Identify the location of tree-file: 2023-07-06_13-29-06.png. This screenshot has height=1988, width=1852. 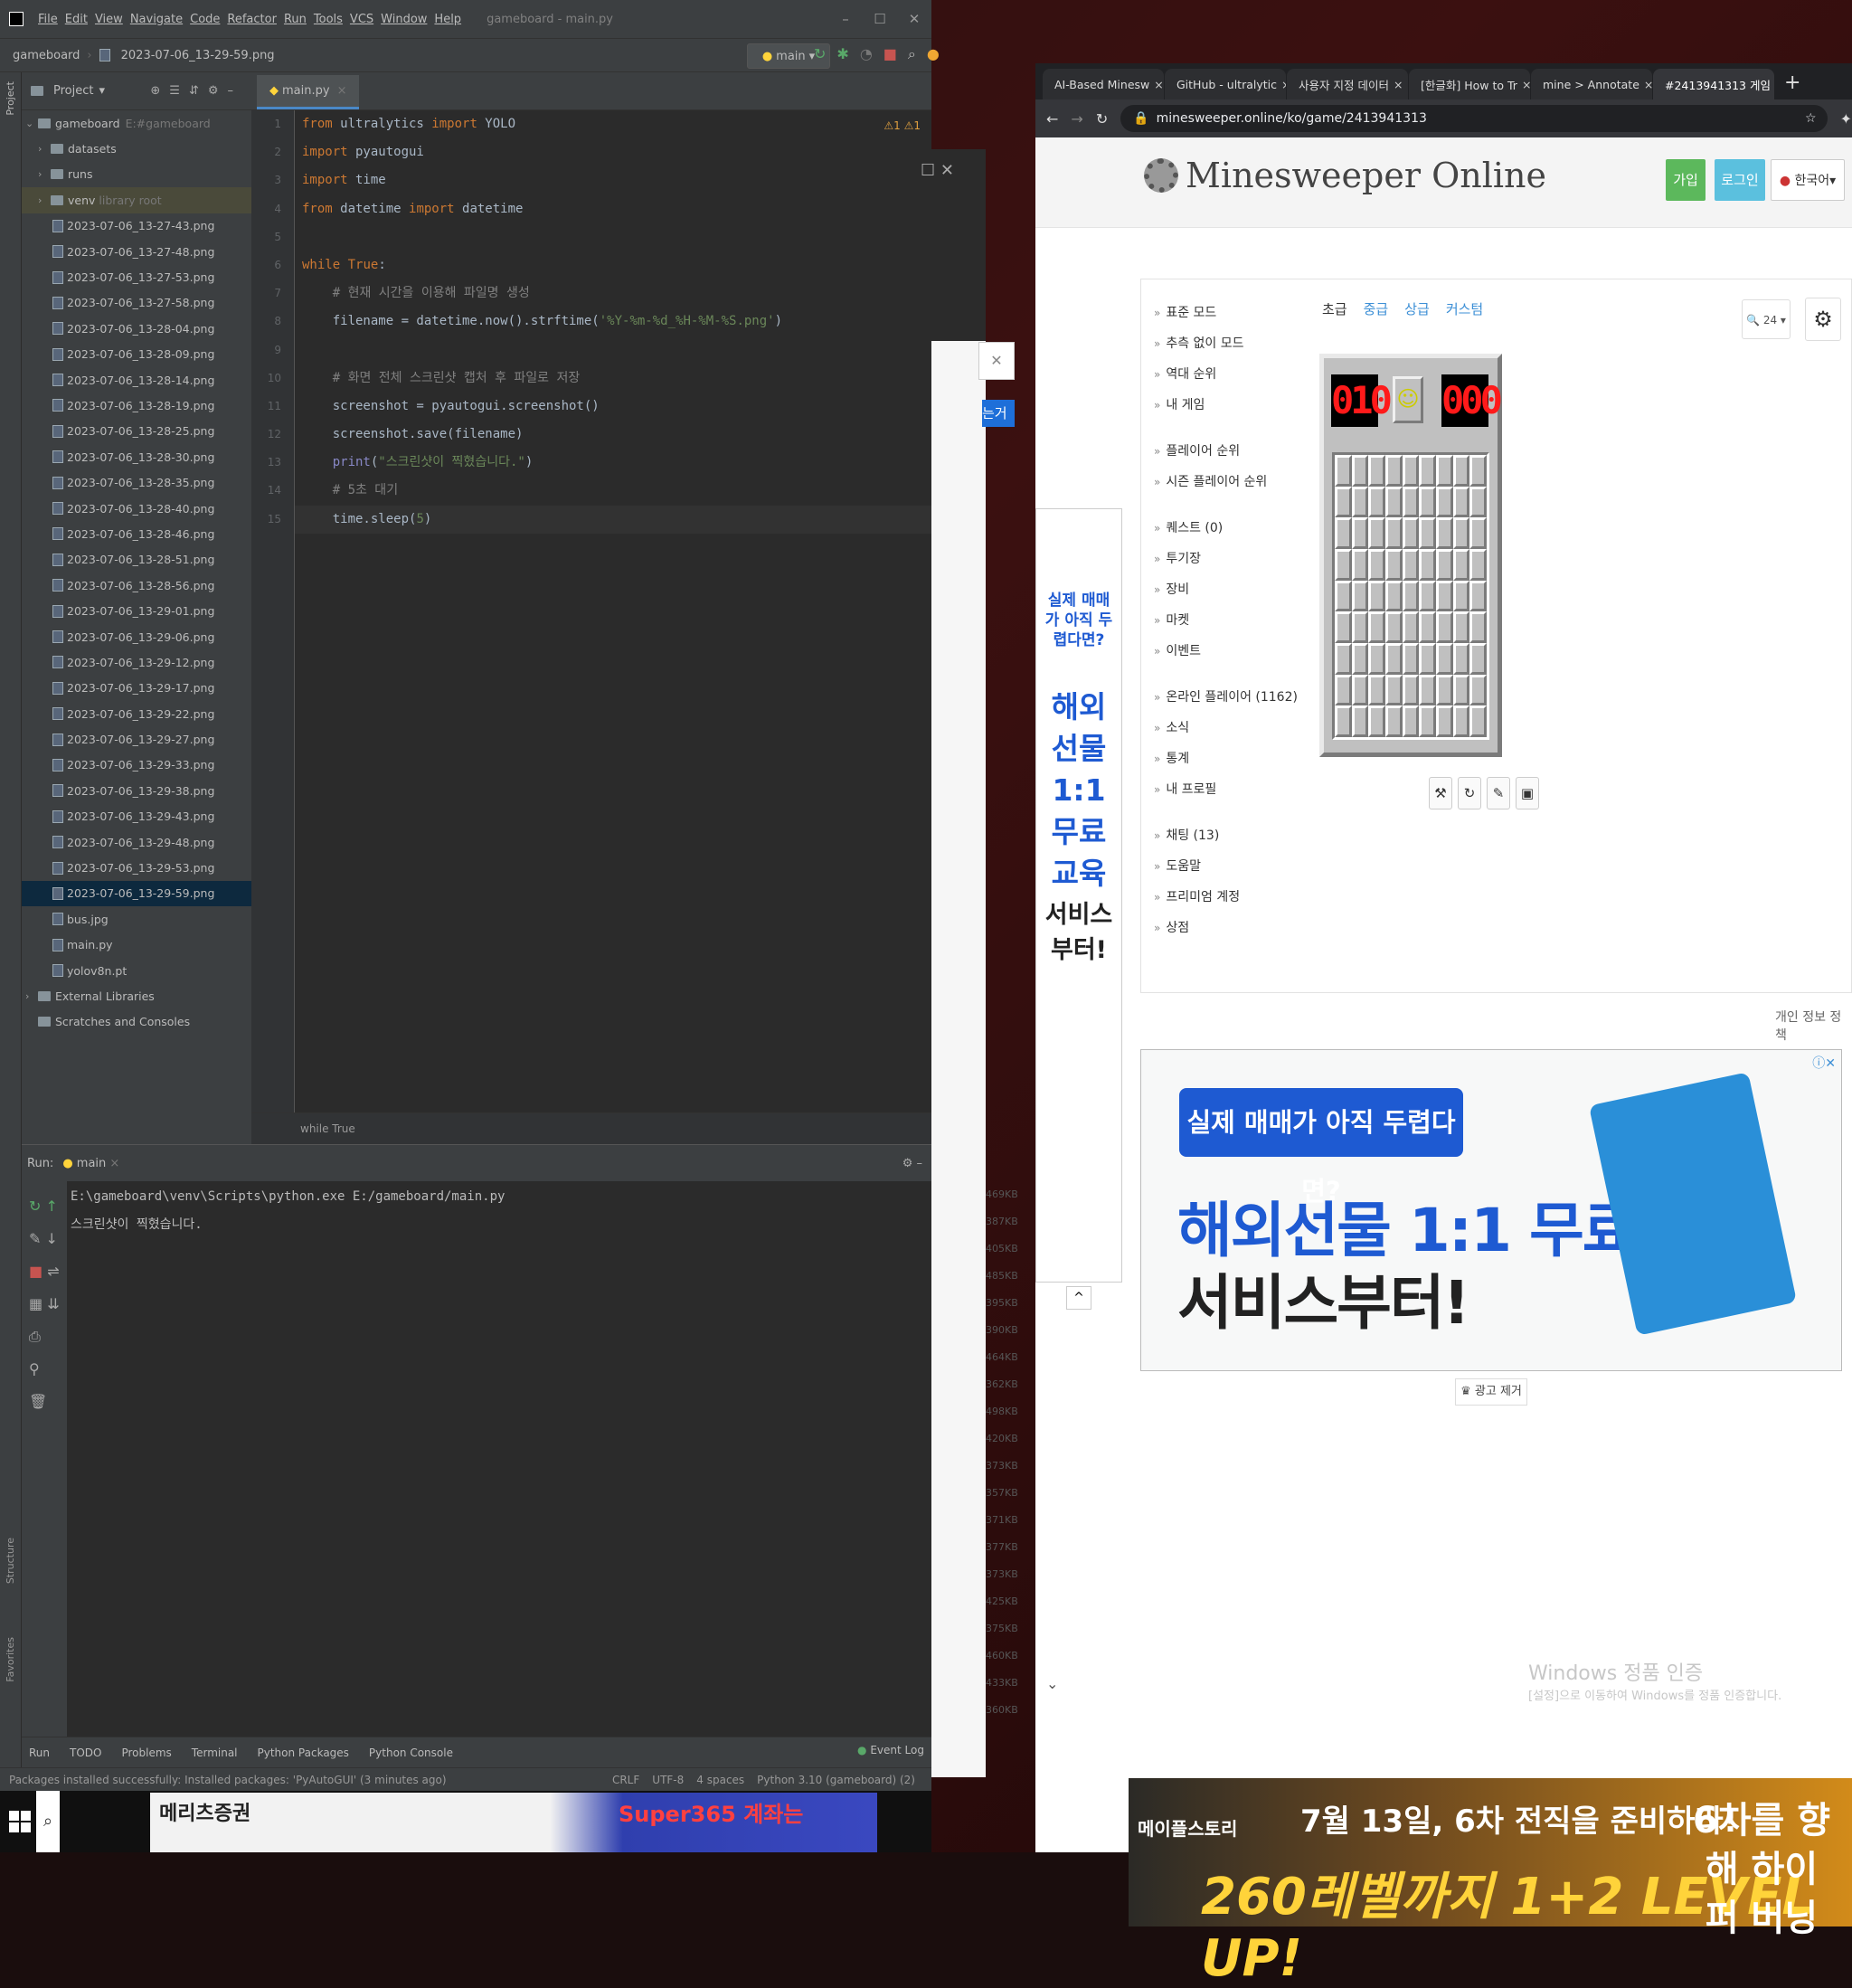
(136, 637).